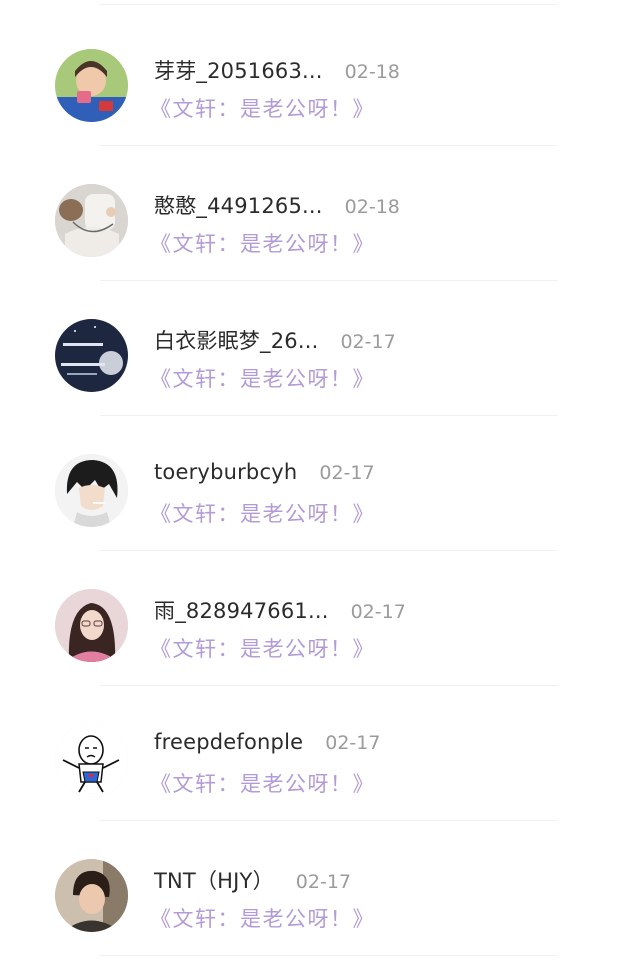 This screenshot has width=640, height=960. I want to click on username: TNT（HJY）, so click(214, 880).